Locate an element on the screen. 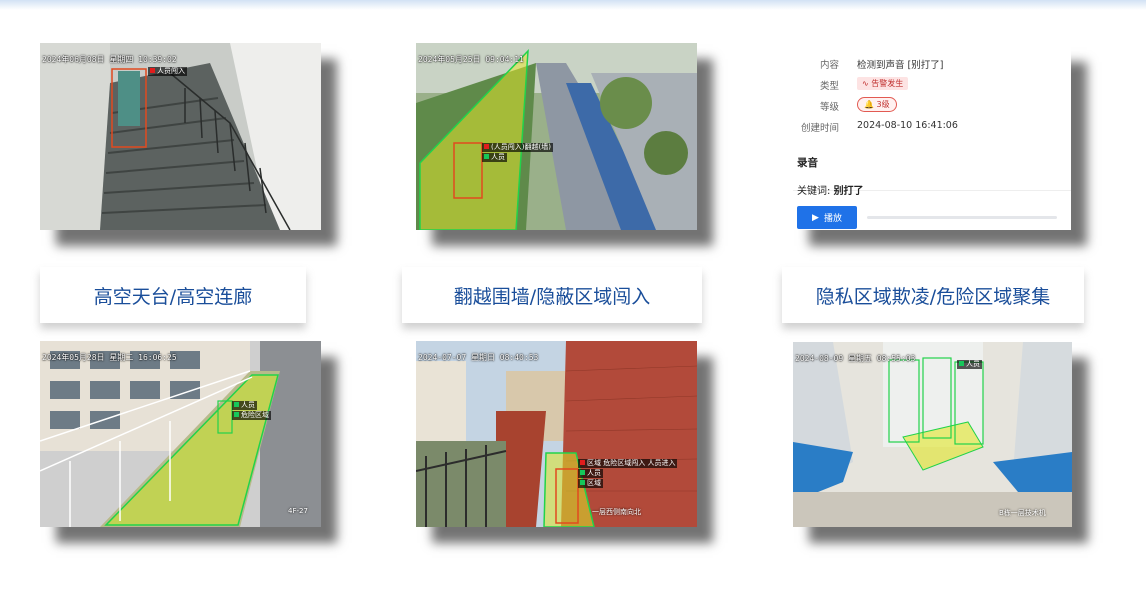  corridor-detect-tag-person: 人员 is located at coordinates (244, 405).